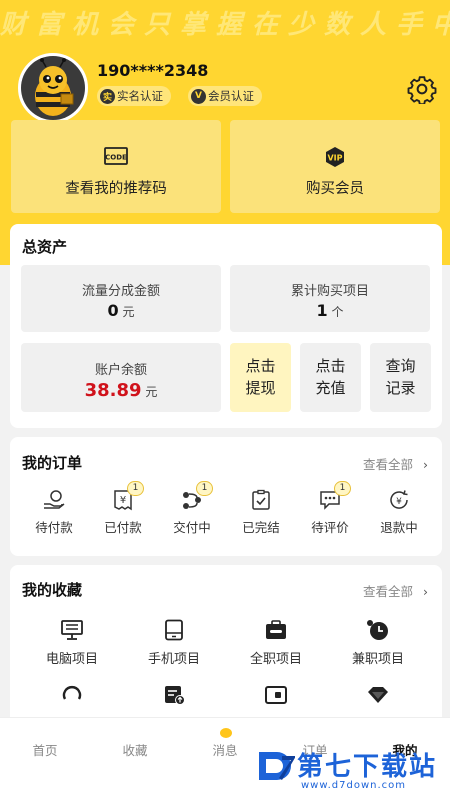  I want to click on fulltime-icon, so click(276, 629).